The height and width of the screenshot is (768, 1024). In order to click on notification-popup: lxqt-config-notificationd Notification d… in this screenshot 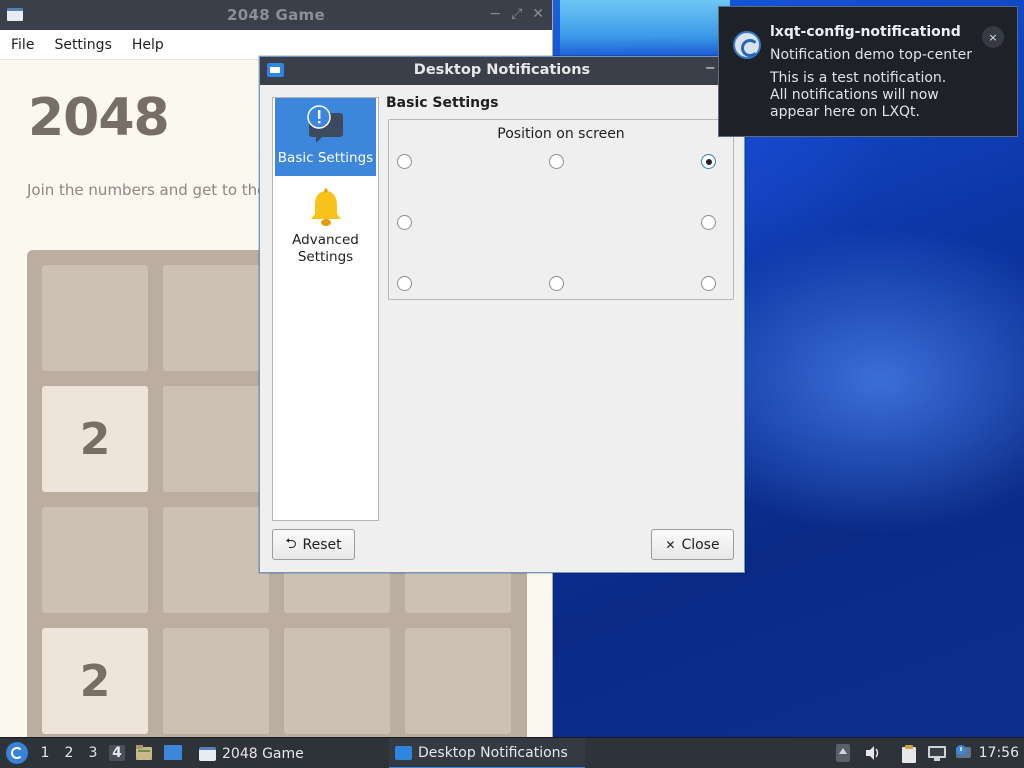, I will do `click(868, 71)`.